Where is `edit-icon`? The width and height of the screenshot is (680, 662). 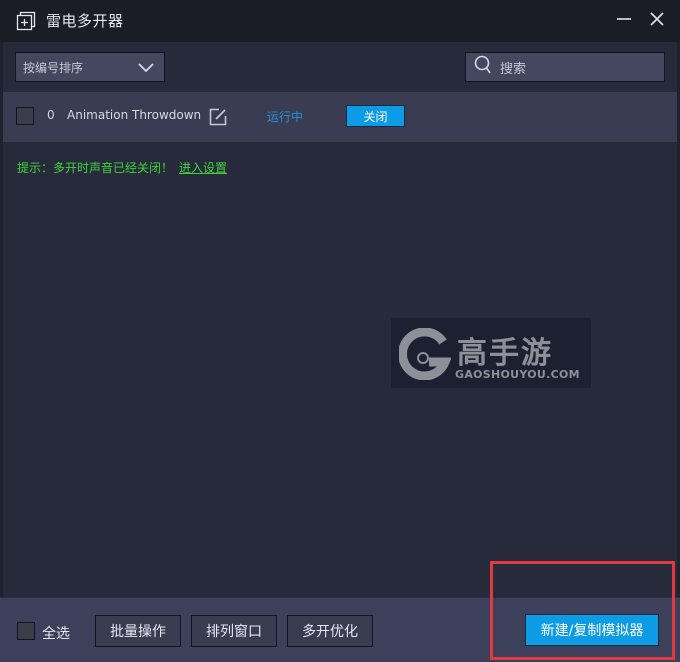 edit-icon is located at coordinates (218, 117).